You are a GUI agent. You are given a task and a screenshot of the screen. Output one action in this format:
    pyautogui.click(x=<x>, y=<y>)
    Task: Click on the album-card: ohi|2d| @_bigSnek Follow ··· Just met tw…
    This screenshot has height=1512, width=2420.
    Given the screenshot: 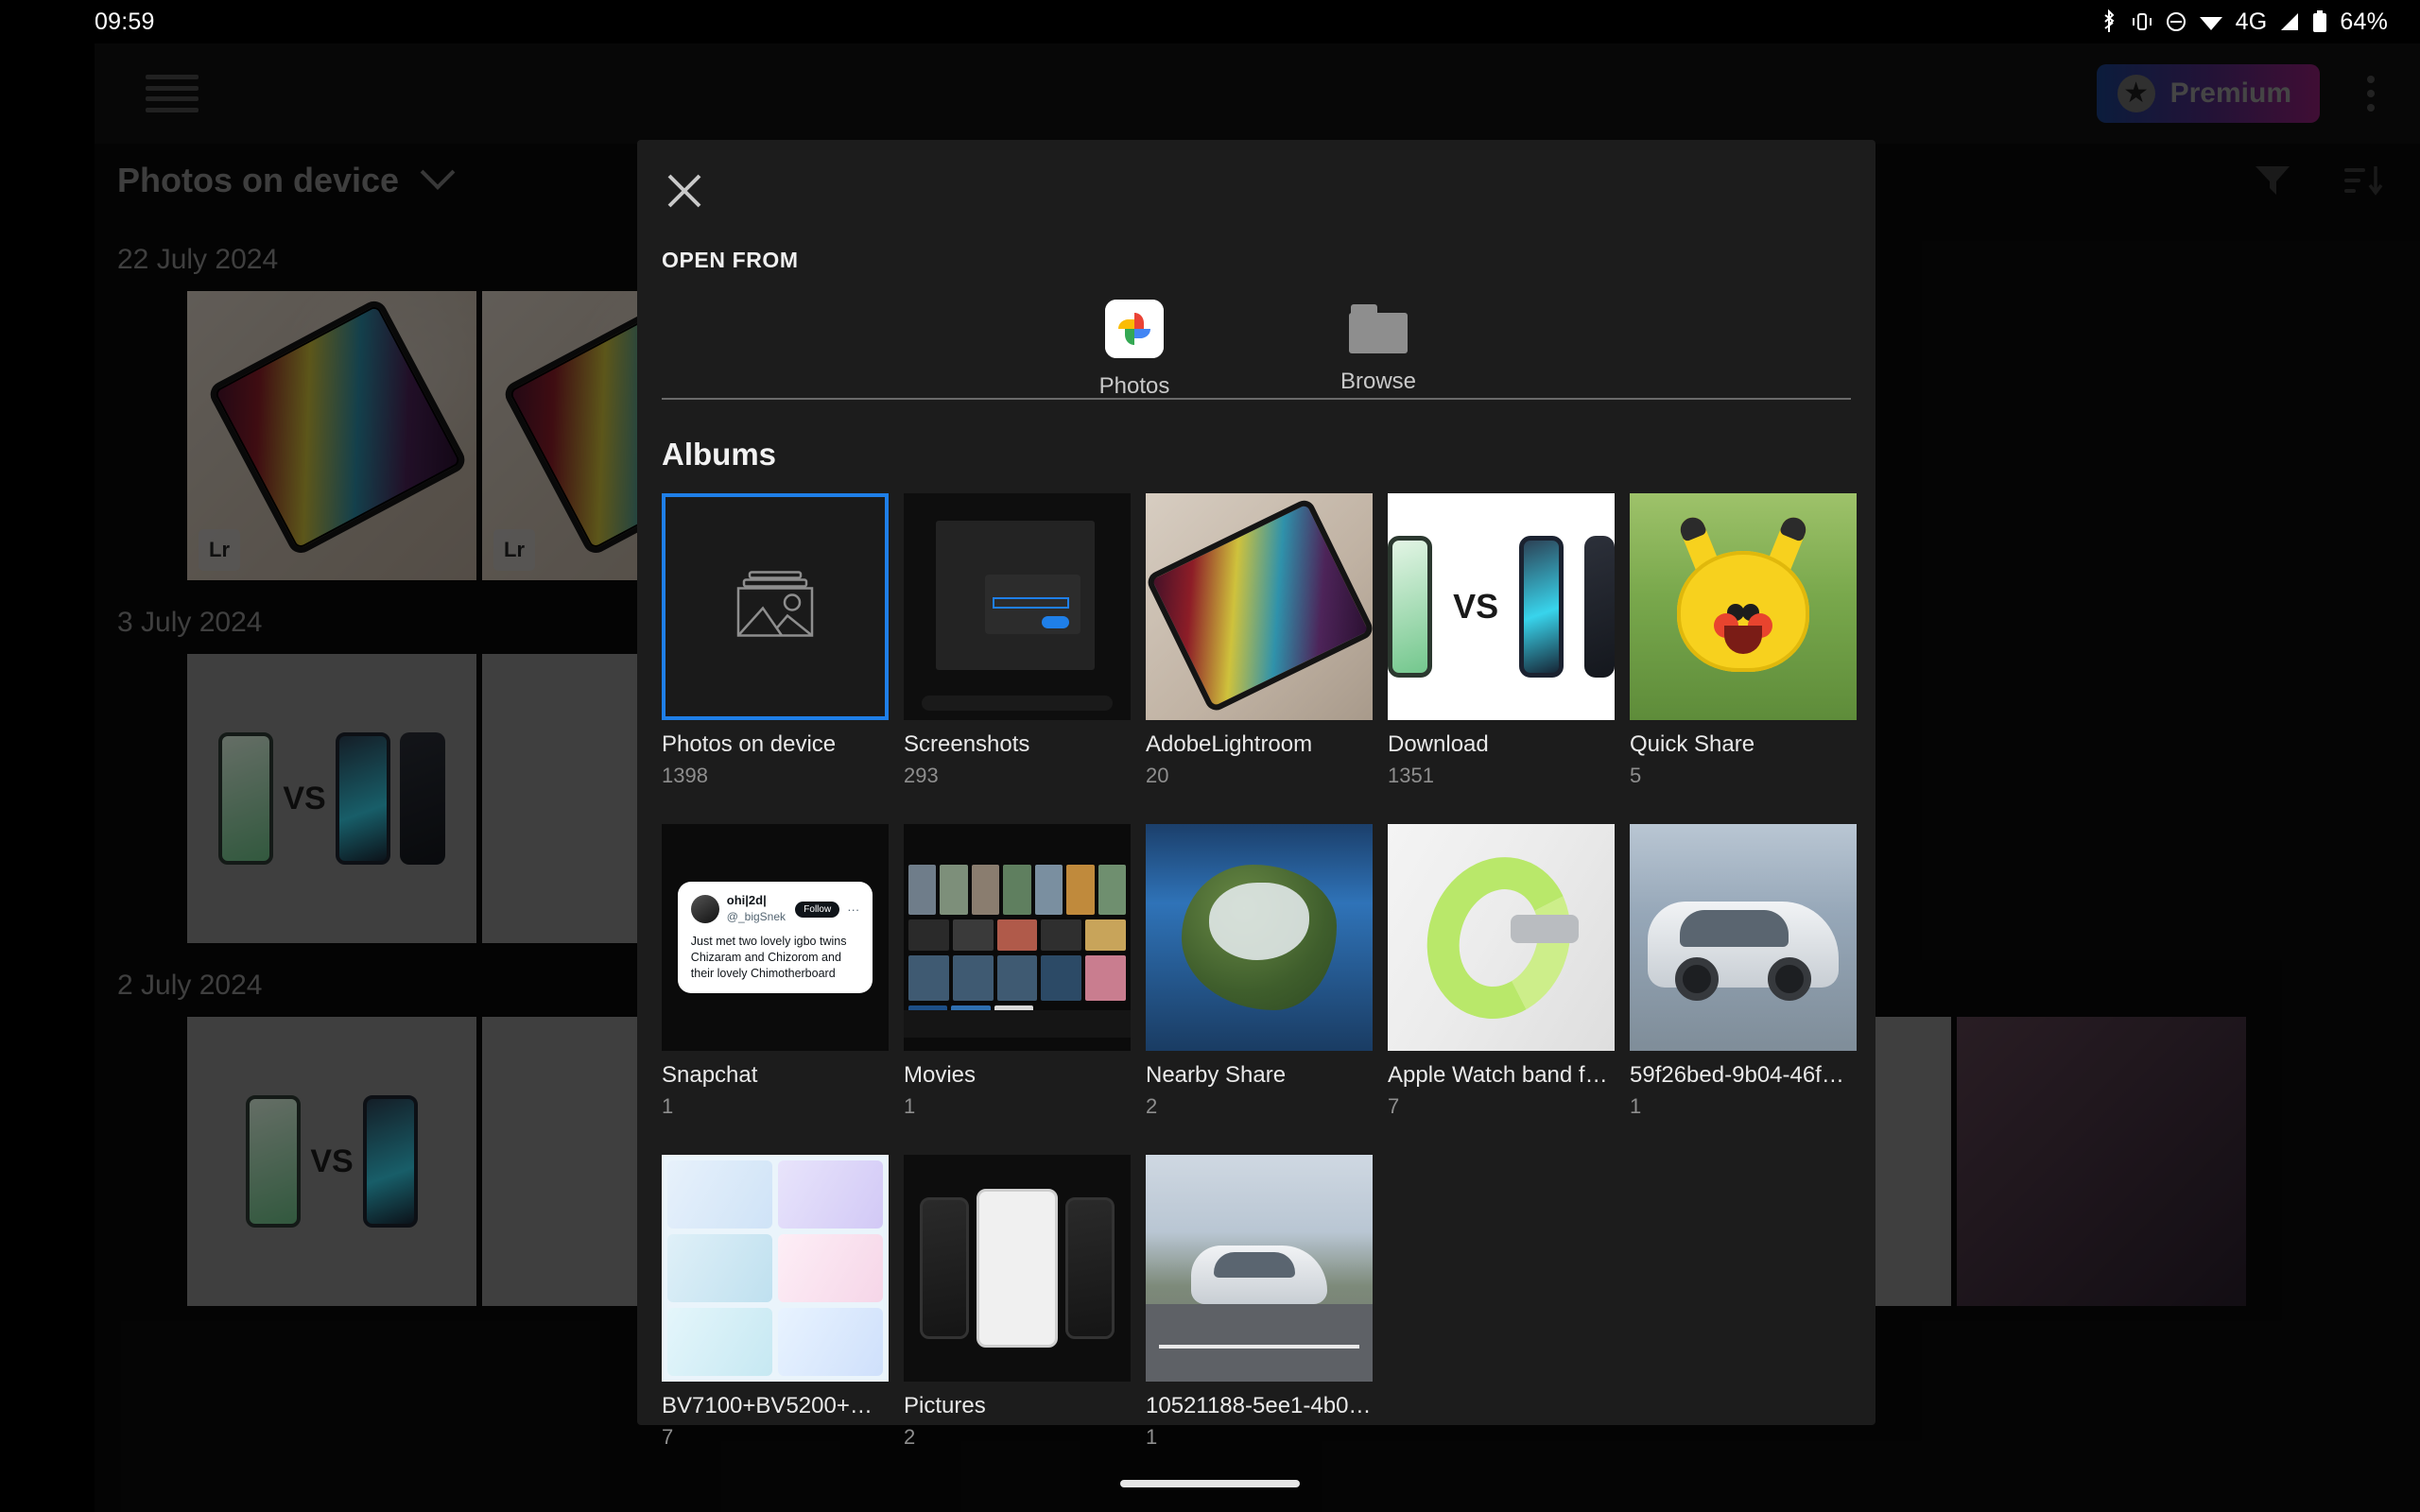 What is the action you would take?
    pyautogui.click(x=775, y=971)
    